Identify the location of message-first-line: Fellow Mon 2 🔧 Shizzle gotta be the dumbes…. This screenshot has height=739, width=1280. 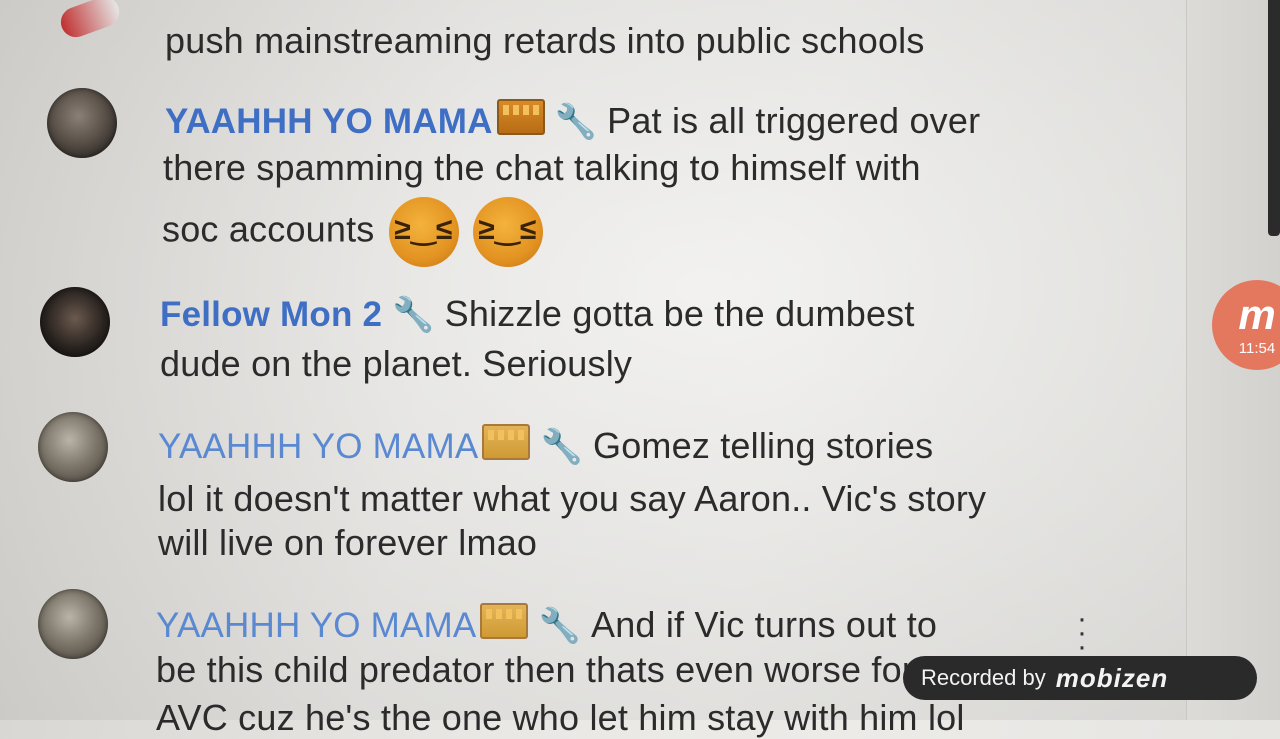
(537, 314).